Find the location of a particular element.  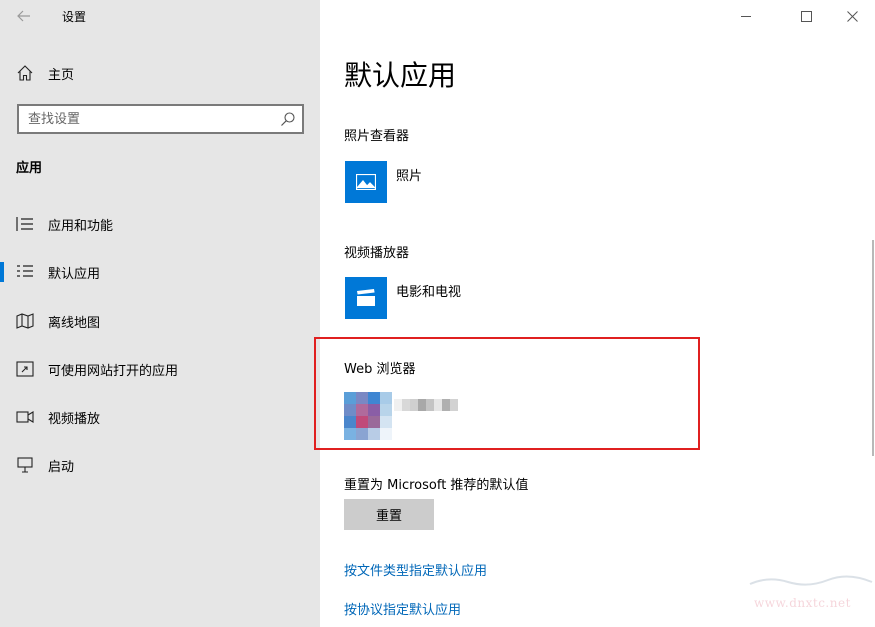

sidebar-section-header: 应用 is located at coordinates (29, 168).